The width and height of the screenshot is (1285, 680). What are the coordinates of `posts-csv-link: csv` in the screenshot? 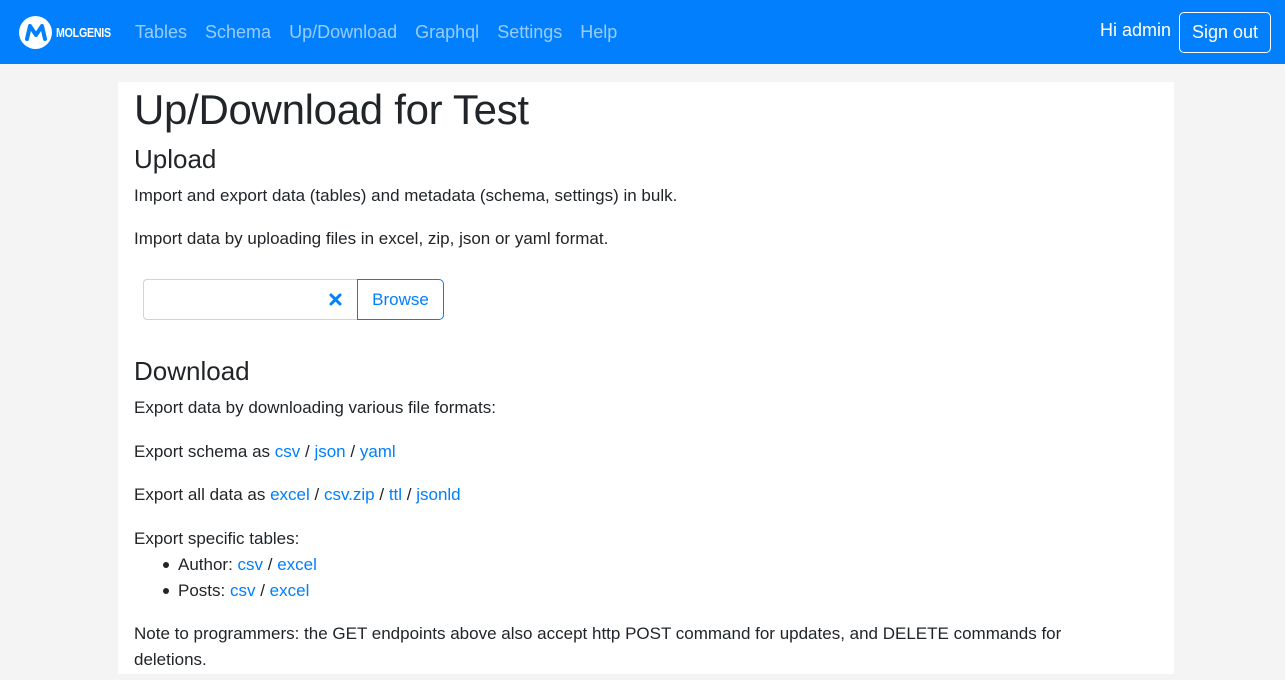 It's located at (243, 590).